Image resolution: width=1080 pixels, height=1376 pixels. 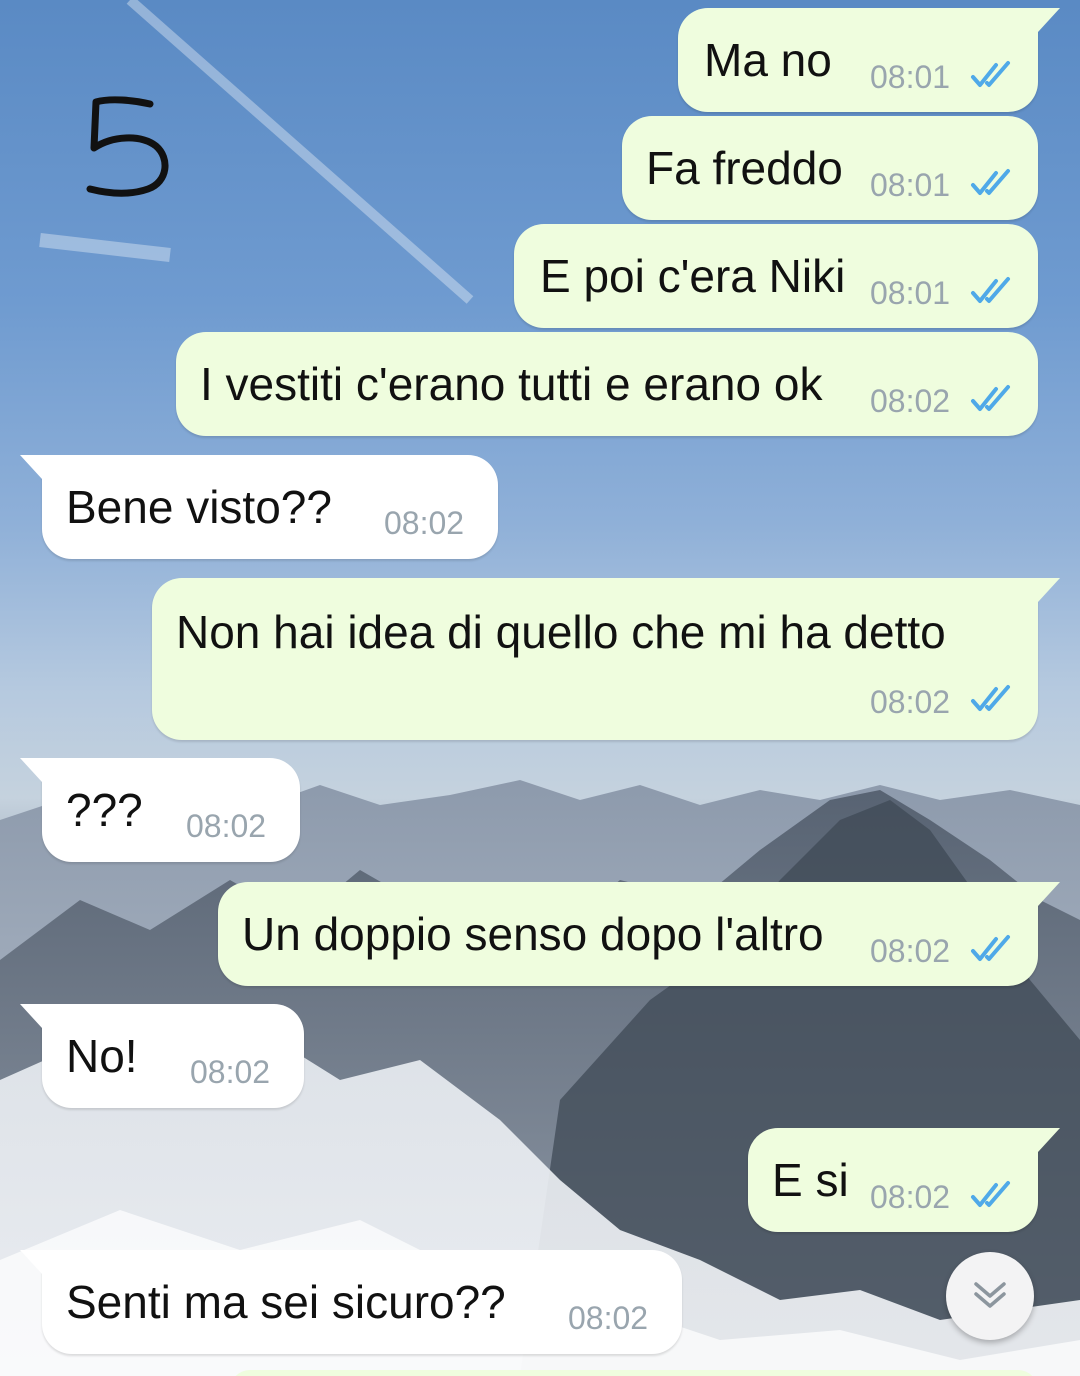 I want to click on message-text: Fa freddo, so click(x=744, y=168).